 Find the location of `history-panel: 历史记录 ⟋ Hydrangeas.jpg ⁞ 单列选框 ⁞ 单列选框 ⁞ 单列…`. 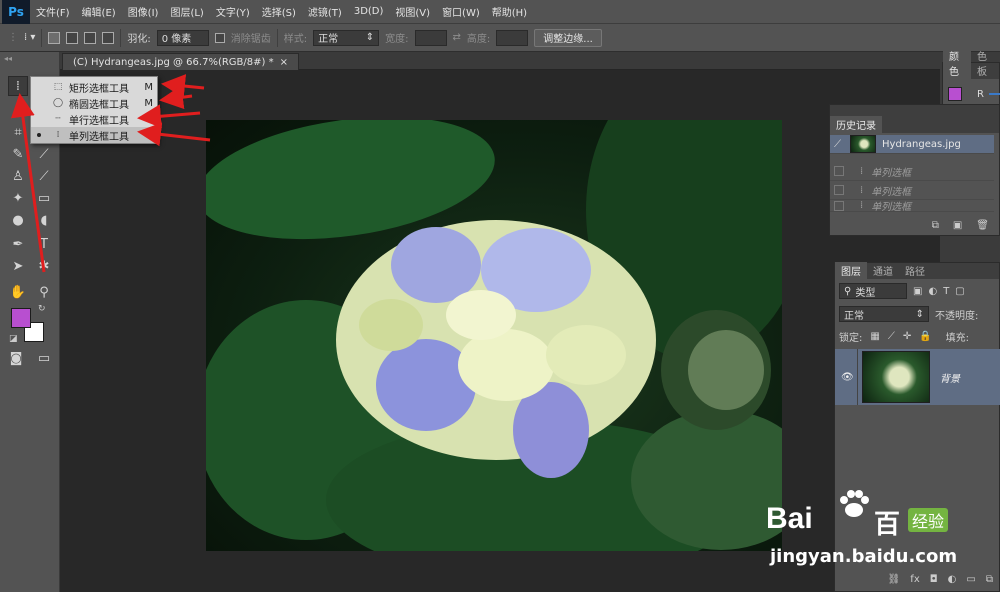

history-panel: 历史记录 ⟋ Hydrangeas.jpg ⁞ 单列选框 ⁞ 单列选框 ⁞ 单列… is located at coordinates (914, 170).